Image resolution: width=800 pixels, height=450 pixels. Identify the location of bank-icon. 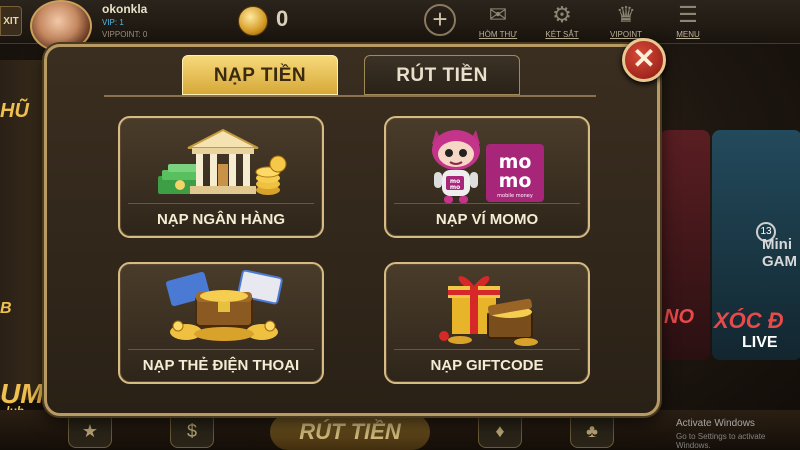
(223, 163).